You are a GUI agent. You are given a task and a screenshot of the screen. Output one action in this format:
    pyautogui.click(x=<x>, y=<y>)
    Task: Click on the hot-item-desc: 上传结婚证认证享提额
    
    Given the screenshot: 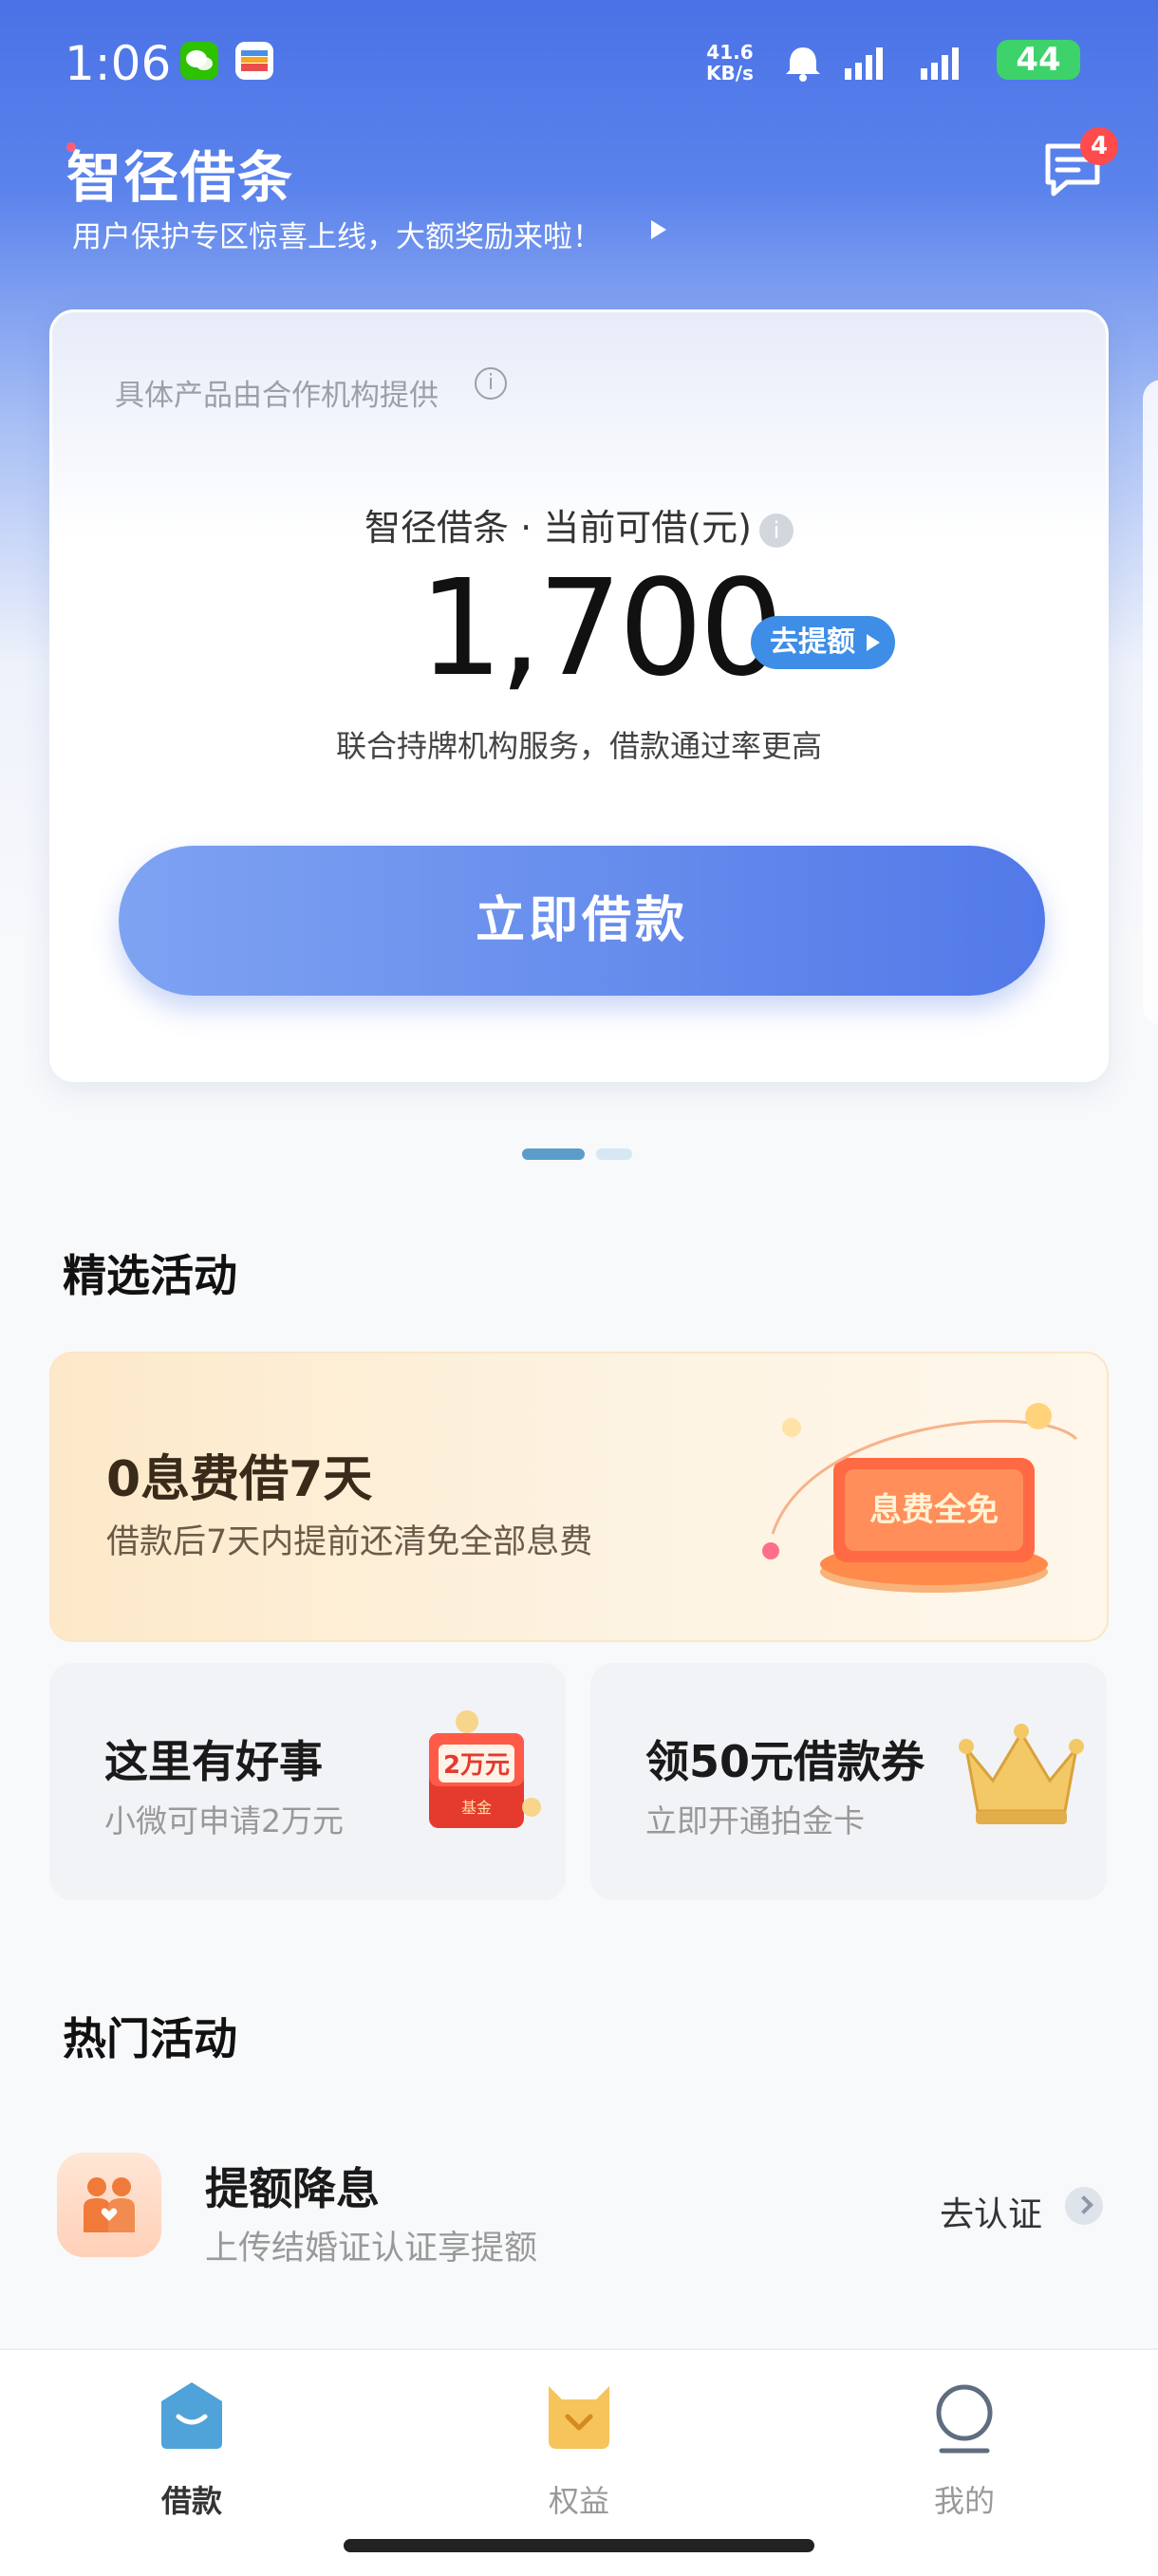 What is the action you would take?
    pyautogui.click(x=371, y=2249)
    